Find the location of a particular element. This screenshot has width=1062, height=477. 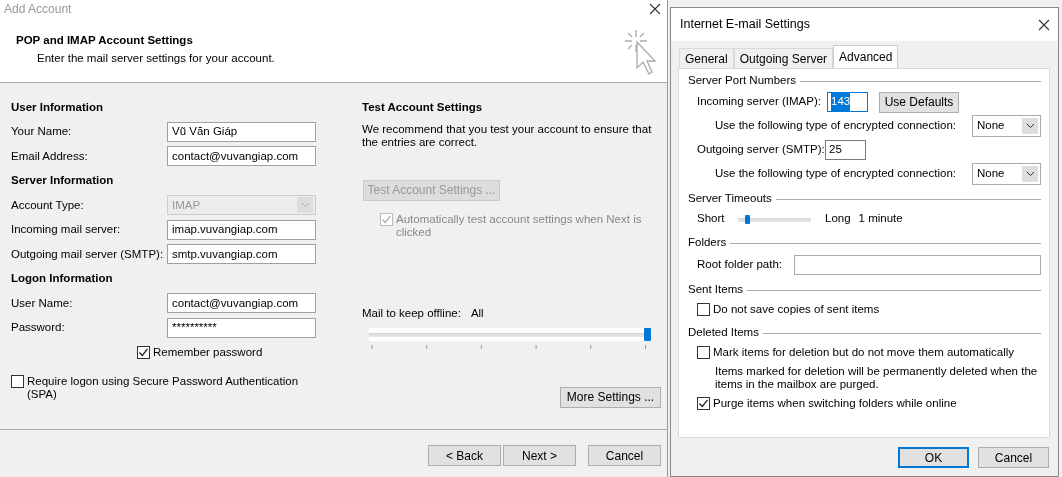

slider-value: All is located at coordinates (477, 313).